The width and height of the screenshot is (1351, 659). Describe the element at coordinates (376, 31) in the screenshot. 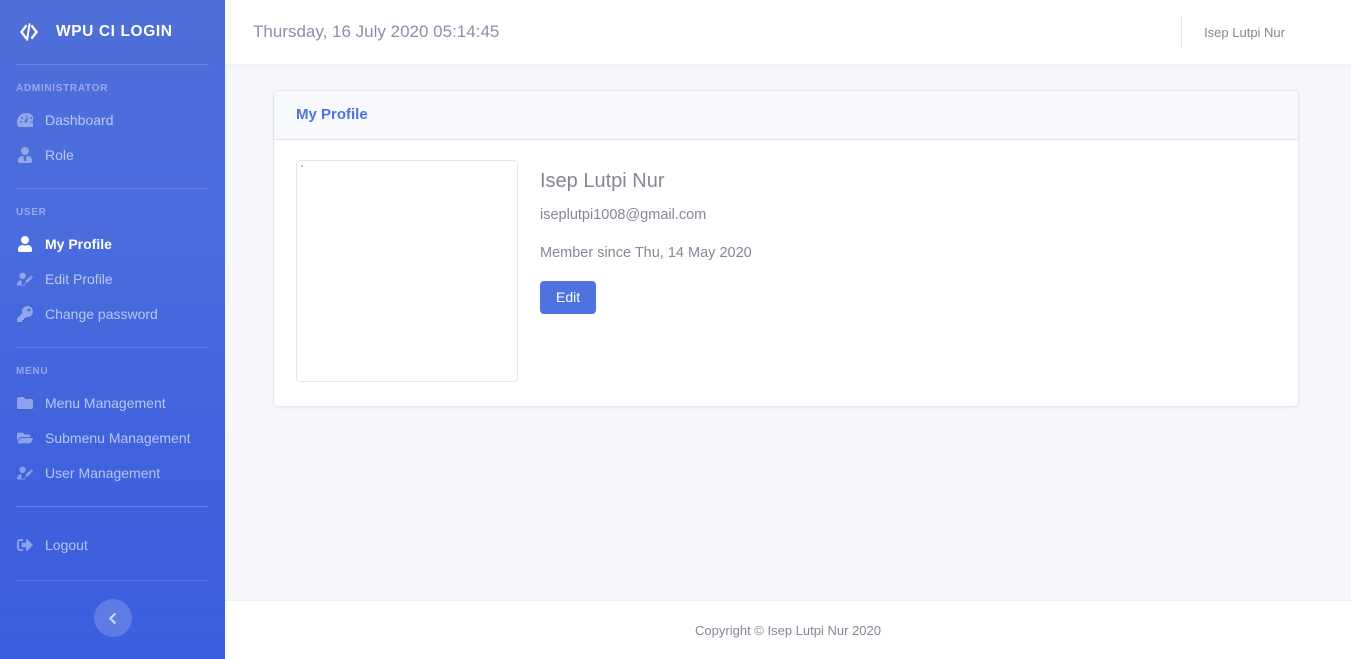

I see `topbar-datetime: Thursday, 16 July 2020 05:14:45` at that location.